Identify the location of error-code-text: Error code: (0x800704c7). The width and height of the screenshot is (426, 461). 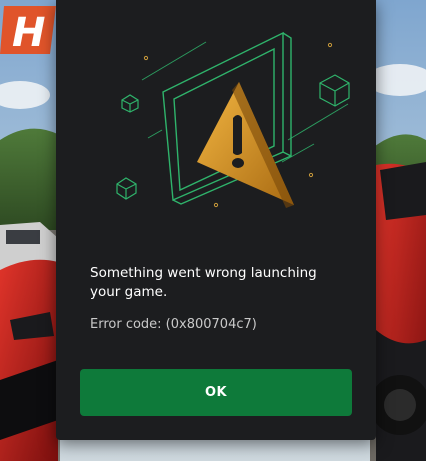
(173, 324).